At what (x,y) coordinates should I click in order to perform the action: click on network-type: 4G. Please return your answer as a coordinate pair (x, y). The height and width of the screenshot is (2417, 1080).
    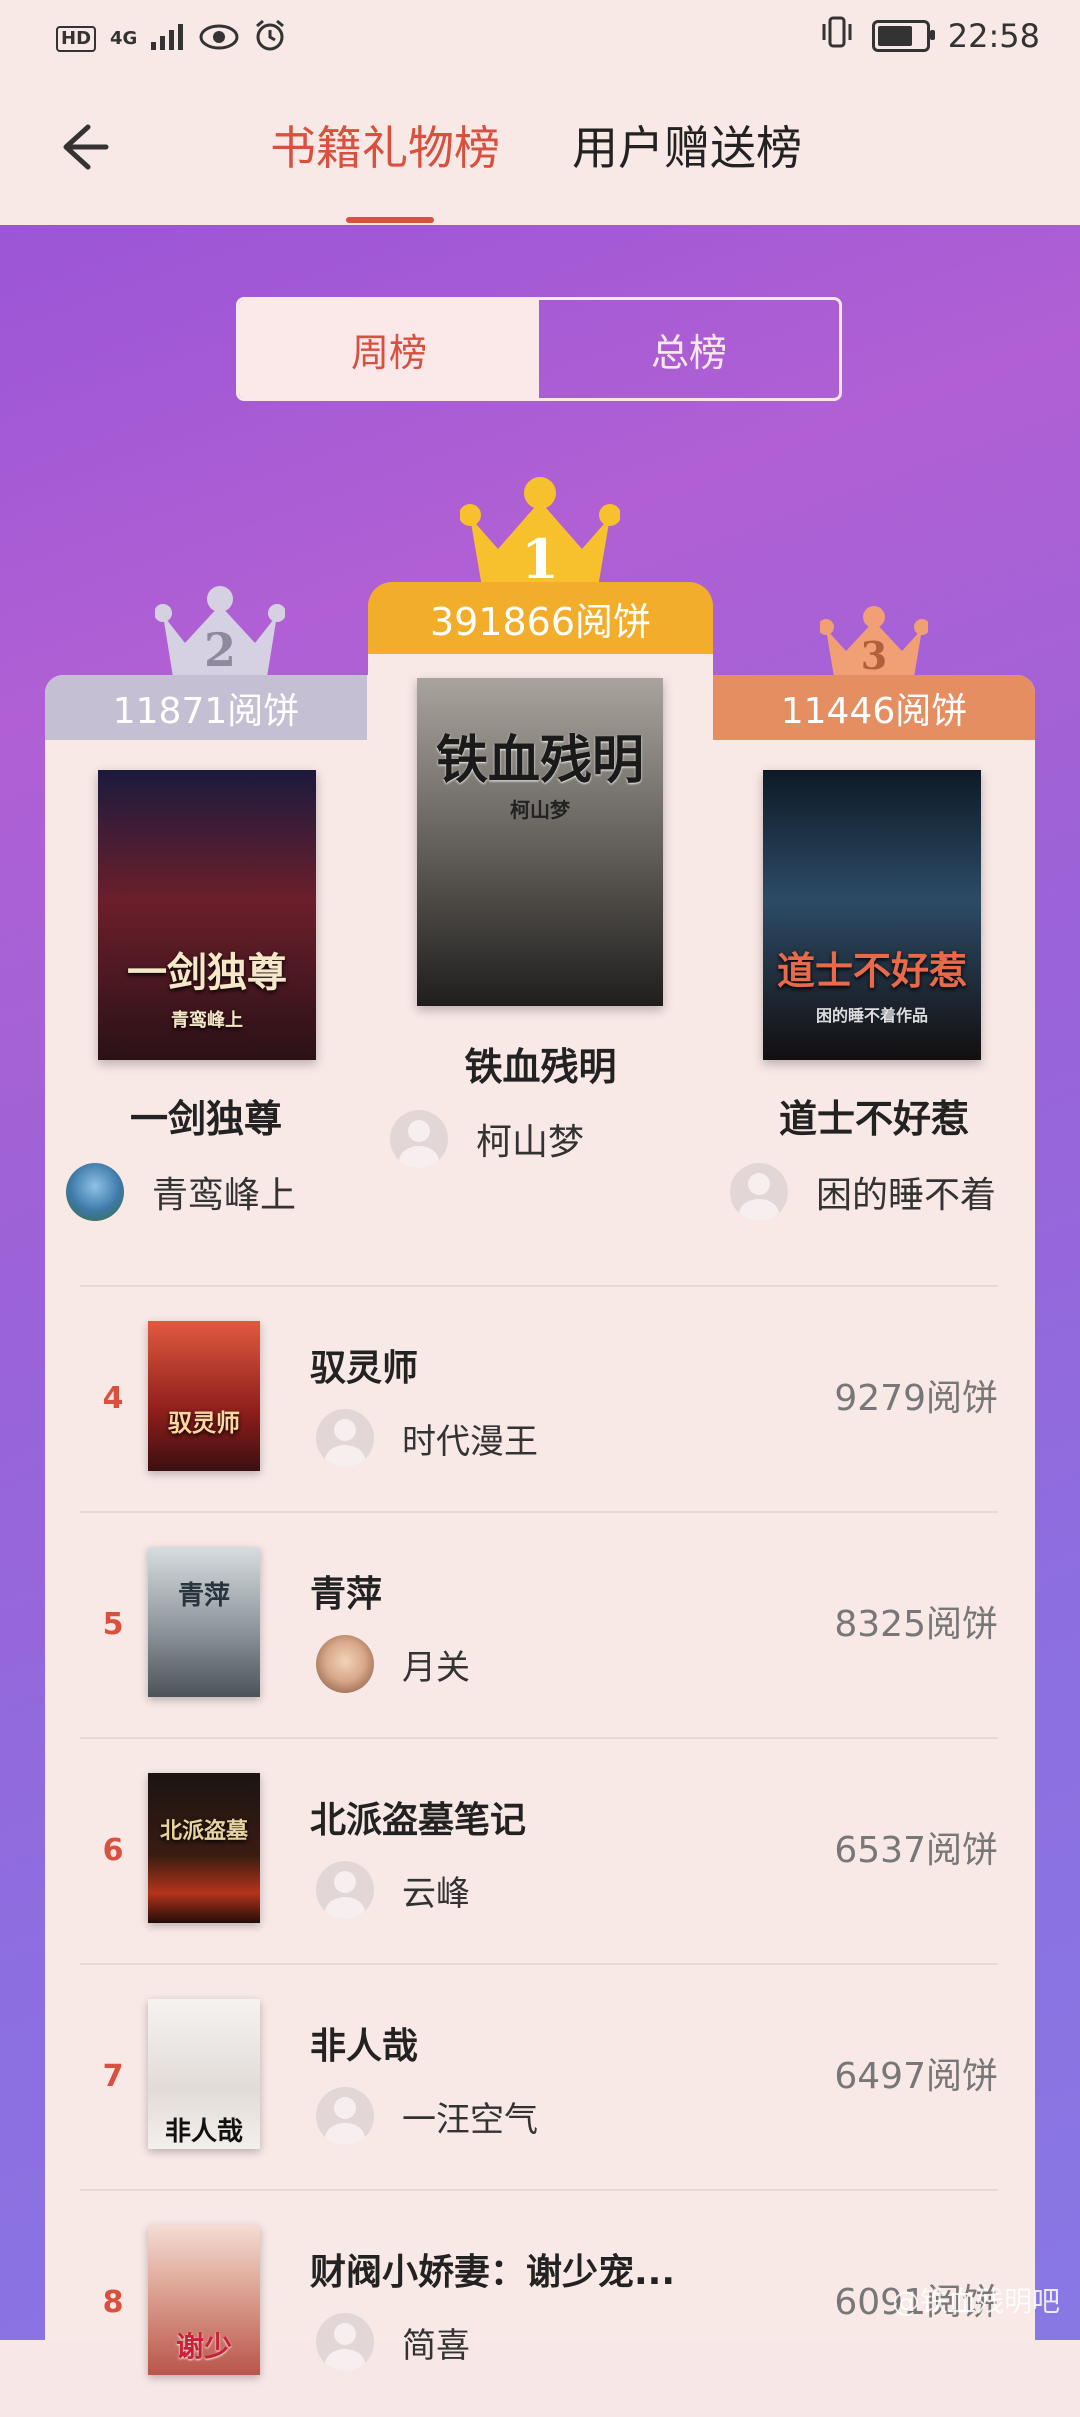
    Looking at the image, I should click on (124, 38).